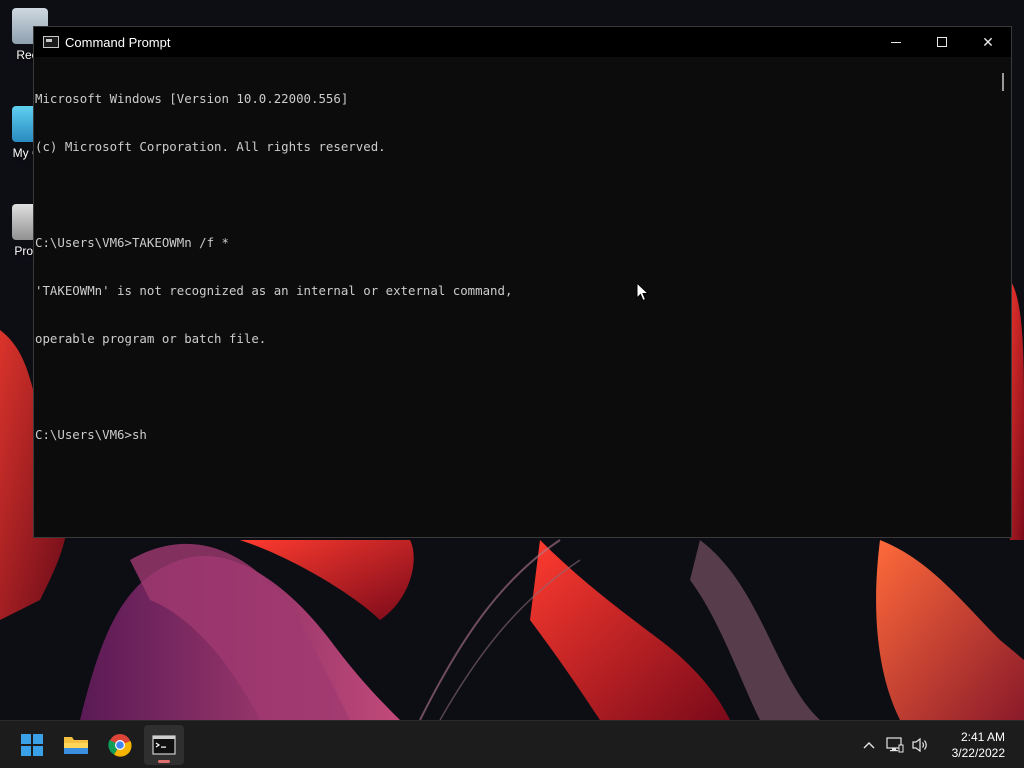 This screenshot has width=1024, height=768. What do you see at coordinates (132, 242) in the screenshot?
I see `console-line: C:\Users\VM6>TAKEOWMn /f *` at bounding box center [132, 242].